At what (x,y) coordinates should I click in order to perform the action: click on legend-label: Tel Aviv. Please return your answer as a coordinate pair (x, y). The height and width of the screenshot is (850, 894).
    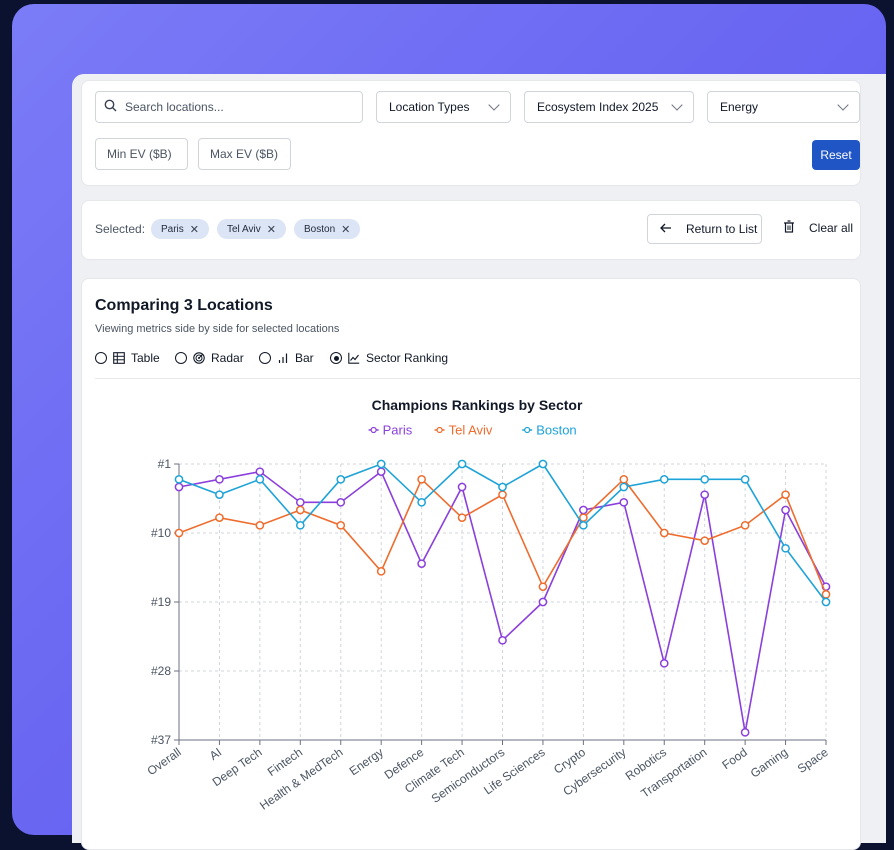
    Looking at the image, I should click on (471, 430).